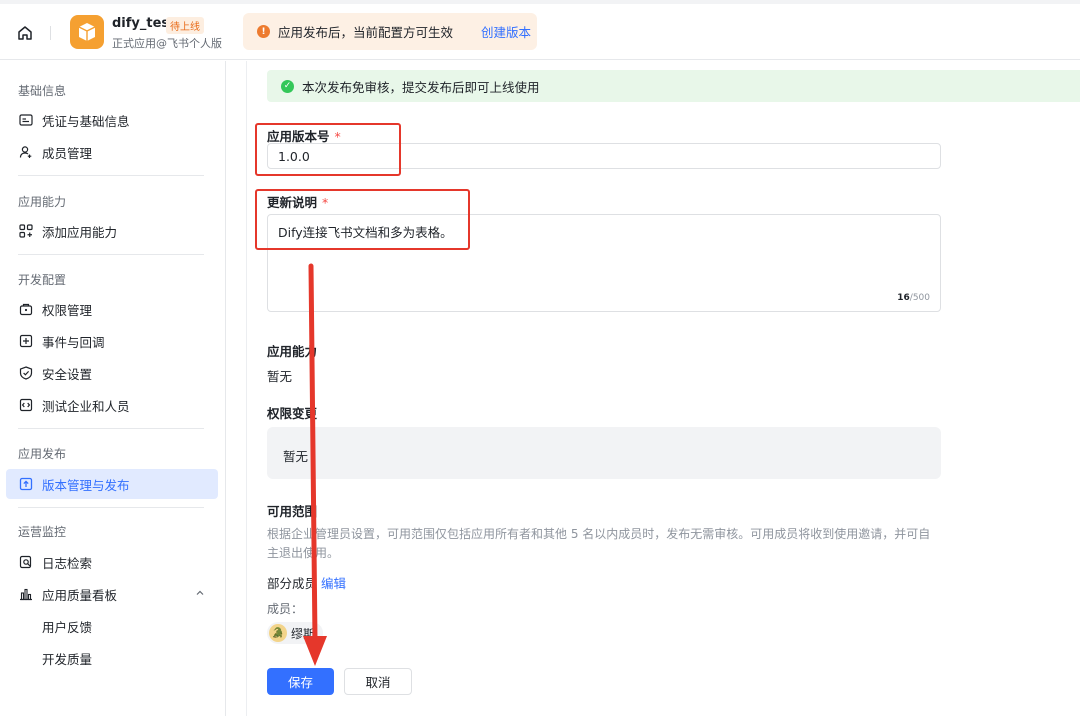 This screenshot has width=1080, height=716. Describe the element at coordinates (185, 25) in the screenshot. I see `app-status-badge: 待上线` at that location.